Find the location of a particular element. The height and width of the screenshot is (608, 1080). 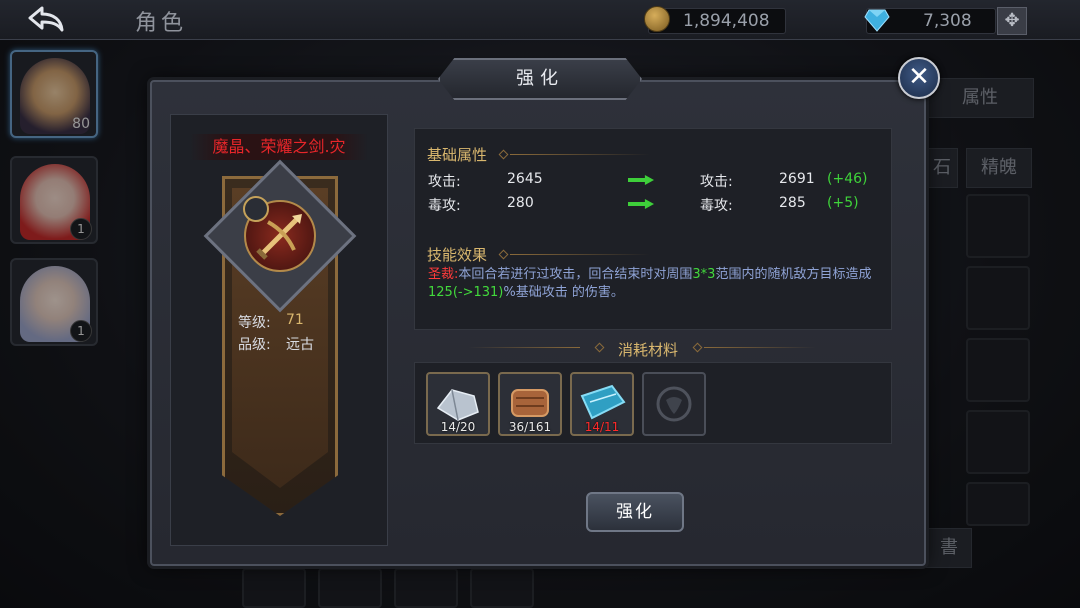

gold-coin-icon is located at coordinates (657, 19).